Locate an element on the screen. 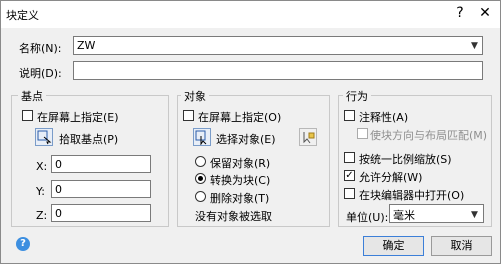 The width and height of the screenshot is (501, 264). y-input: 0 is located at coordinates (101, 189).